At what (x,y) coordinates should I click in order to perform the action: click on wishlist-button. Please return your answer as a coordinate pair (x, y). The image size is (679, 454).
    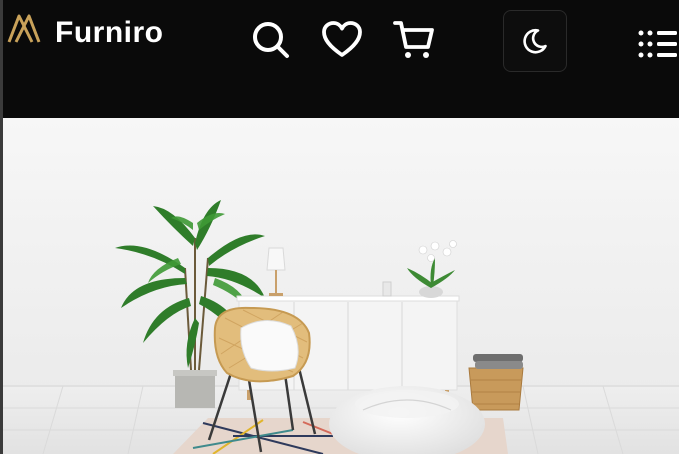
    Looking at the image, I should click on (342, 40).